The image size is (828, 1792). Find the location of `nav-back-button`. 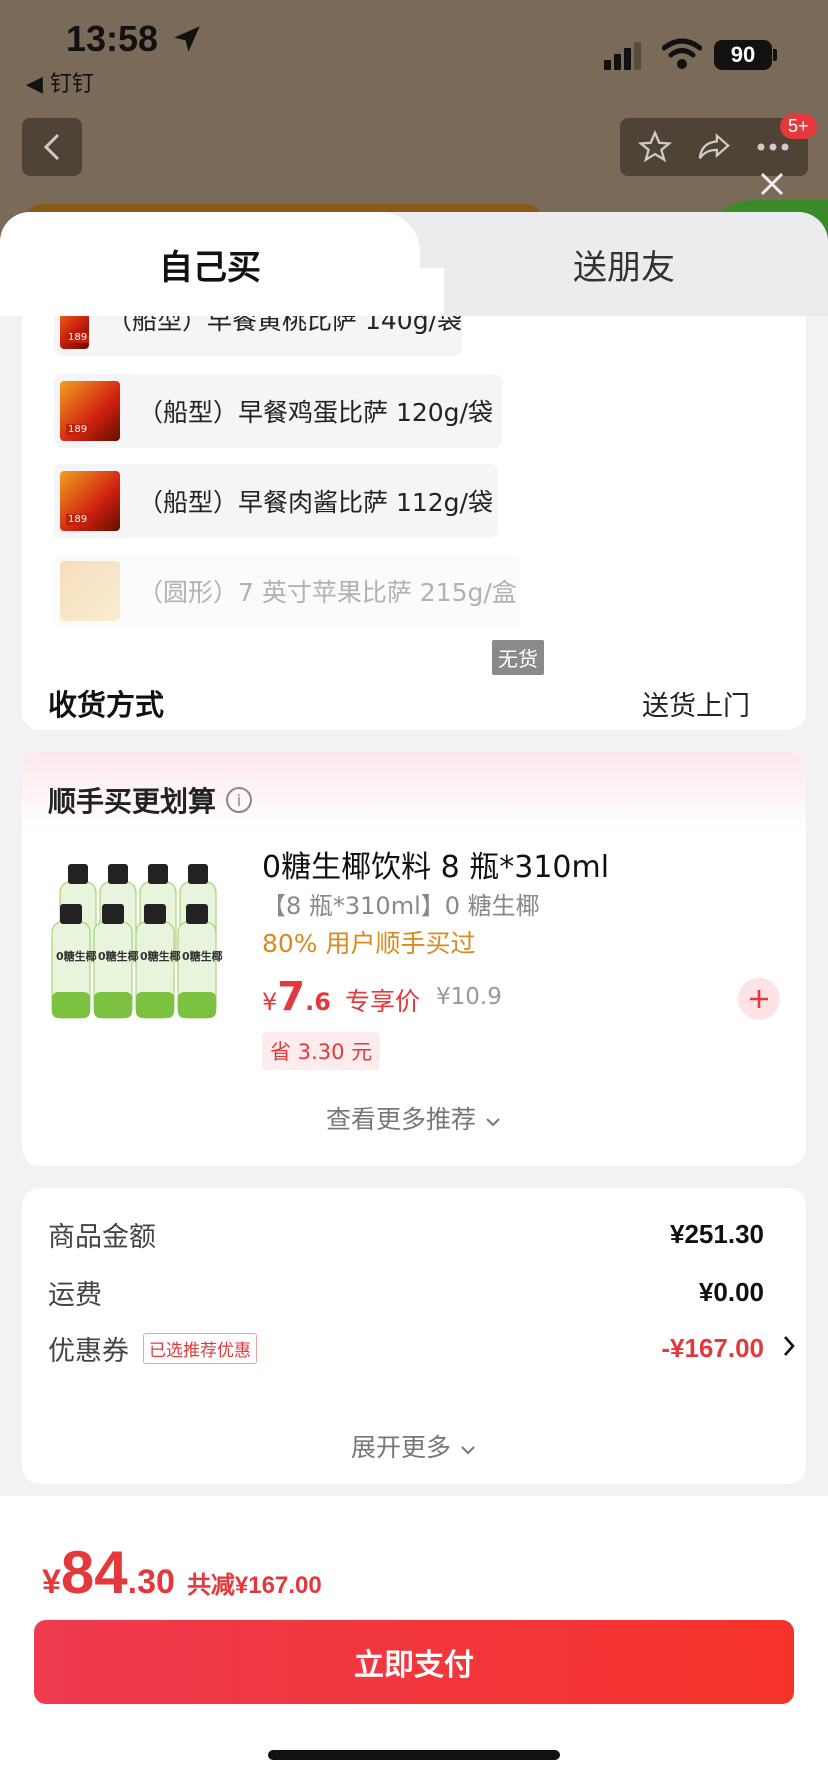

nav-back-button is located at coordinates (52, 147).